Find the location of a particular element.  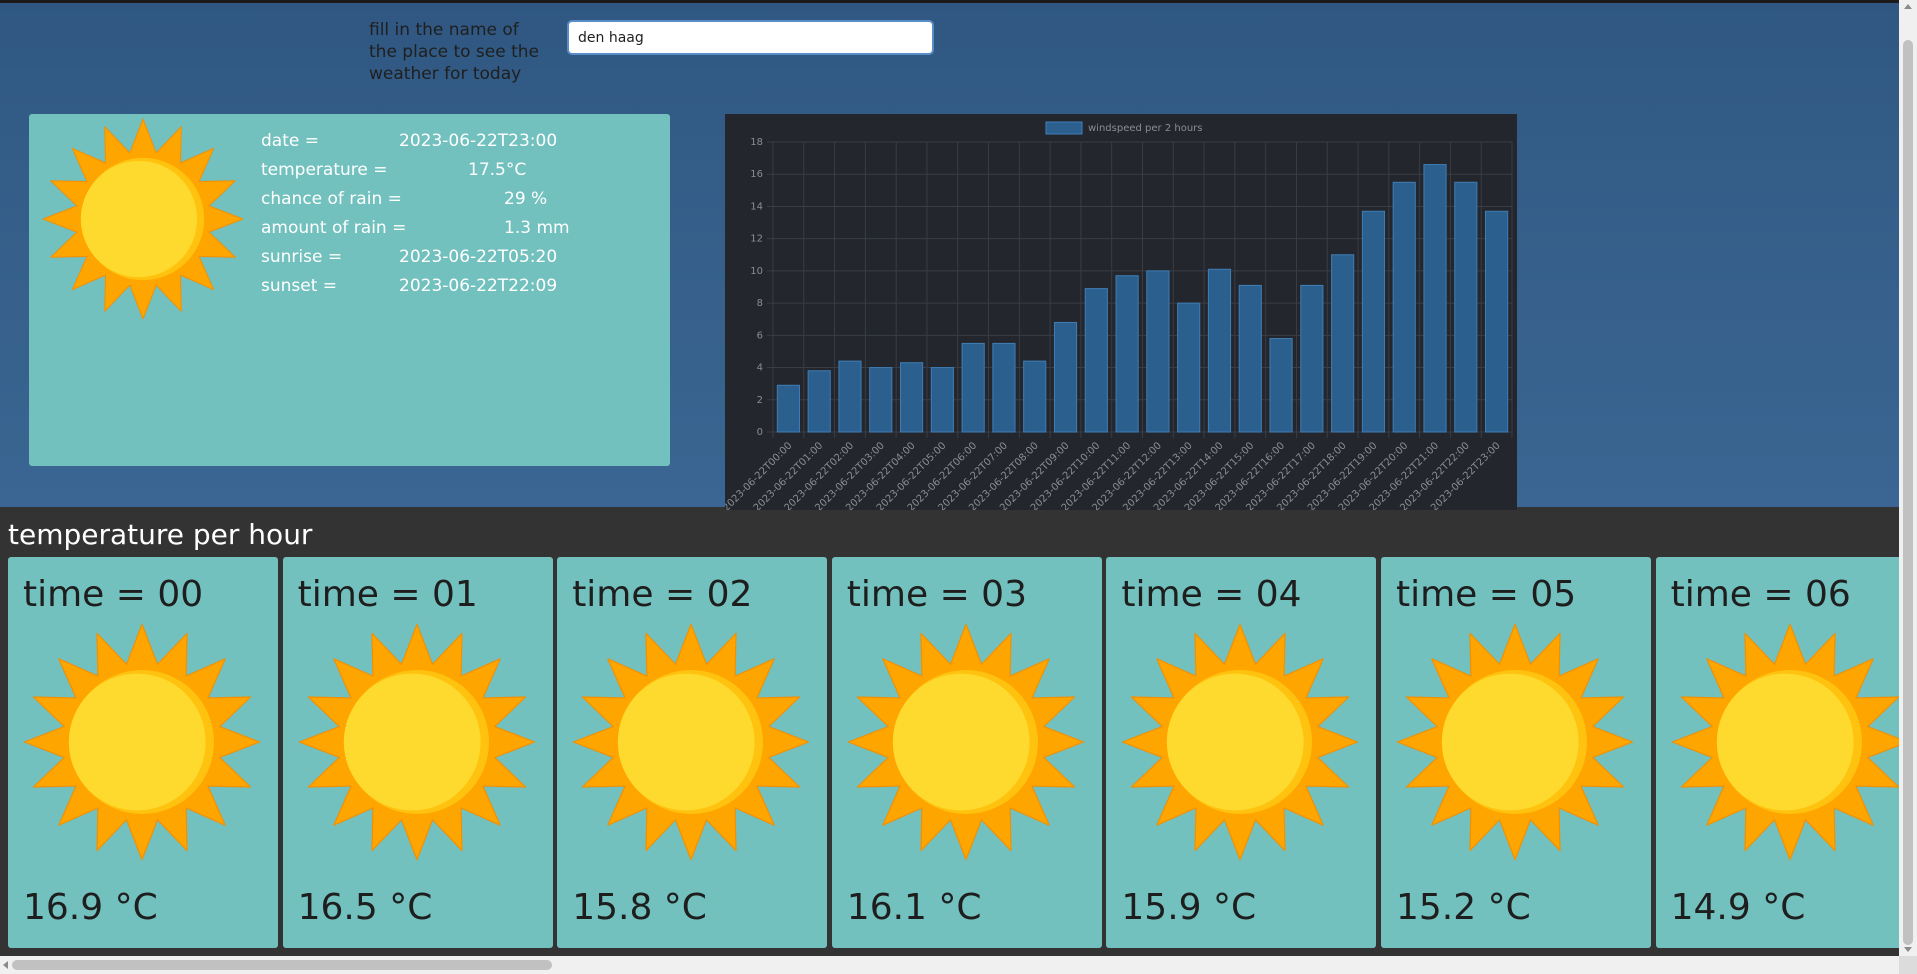

scroll-down-arrow-icon is located at coordinates (1908, 949).